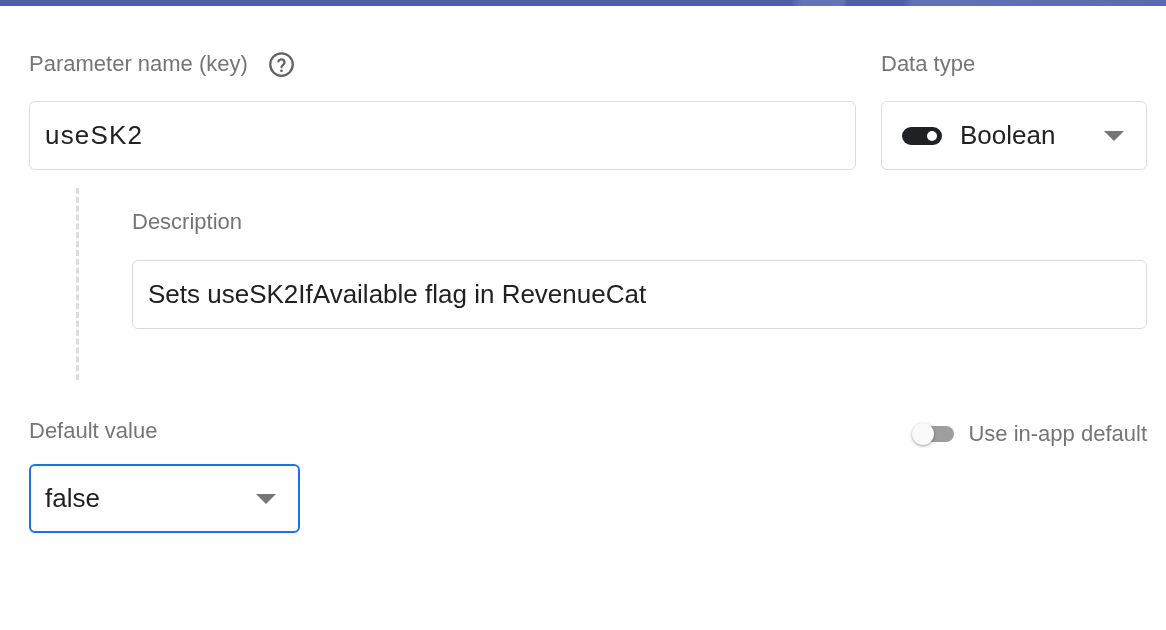  I want to click on field-label: Description, so click(187, 222).